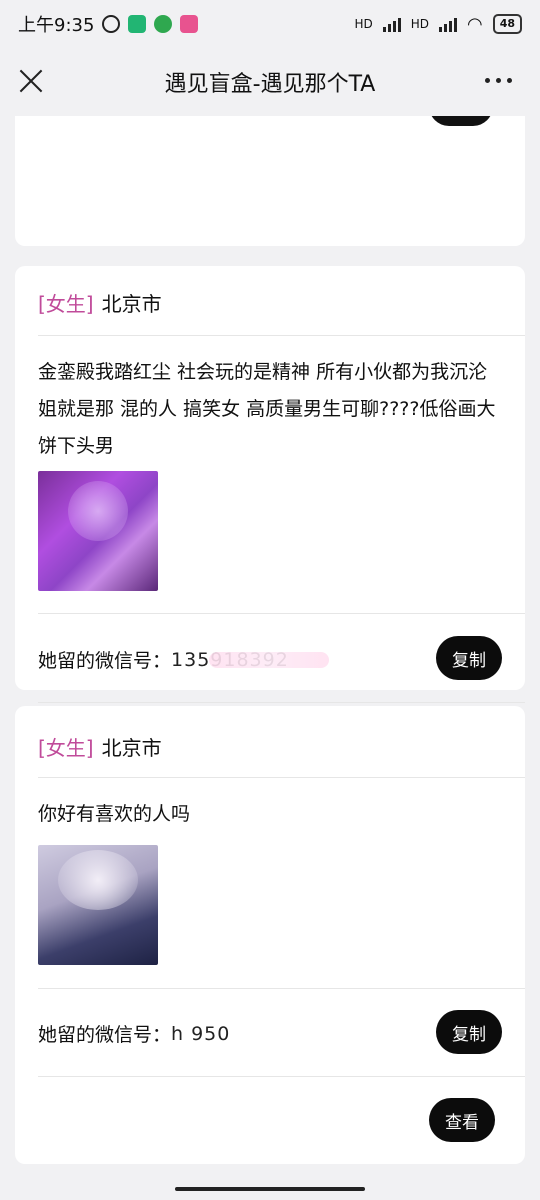 Image resolution: width=540 pixels, height=1200 pixels. What do you see at coordinates (111, 24) in the screenshot?
I see `alarm-icon` at bounding box center [111, 24].